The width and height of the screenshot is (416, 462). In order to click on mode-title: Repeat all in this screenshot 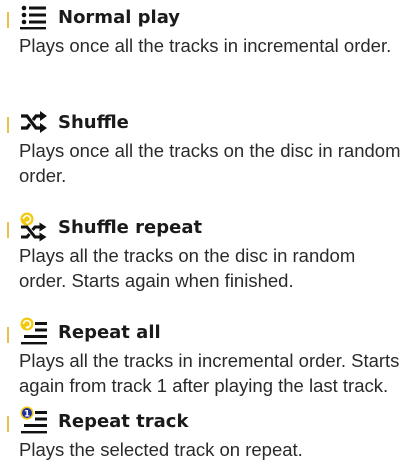, I will do `click(109, 332)`.